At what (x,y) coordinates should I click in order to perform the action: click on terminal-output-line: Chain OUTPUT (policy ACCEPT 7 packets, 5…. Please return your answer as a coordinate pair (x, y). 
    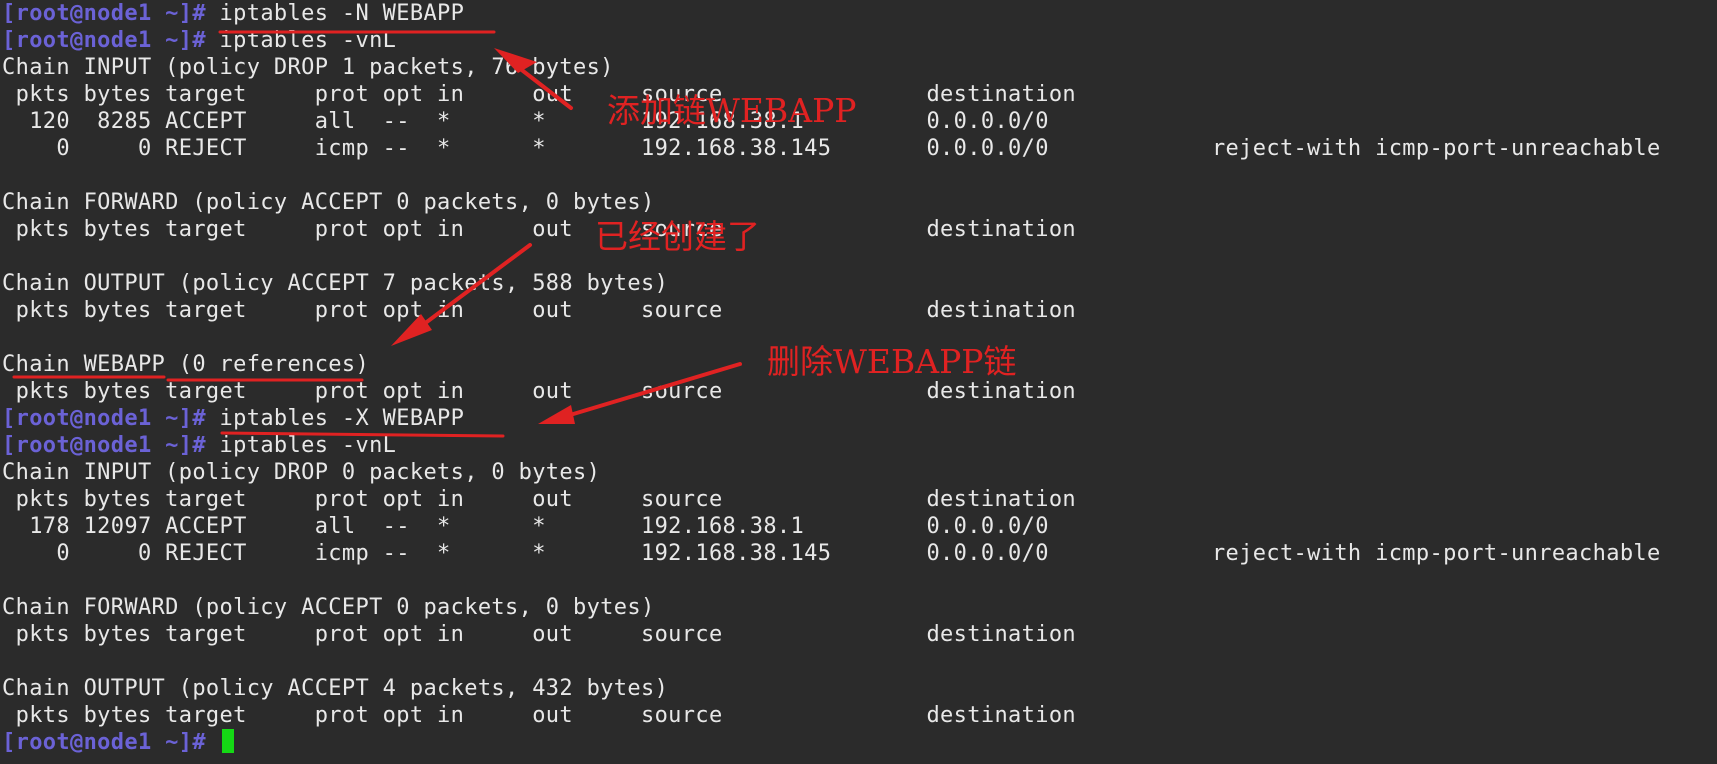
    Looking at the image, I should click on (831, 283).